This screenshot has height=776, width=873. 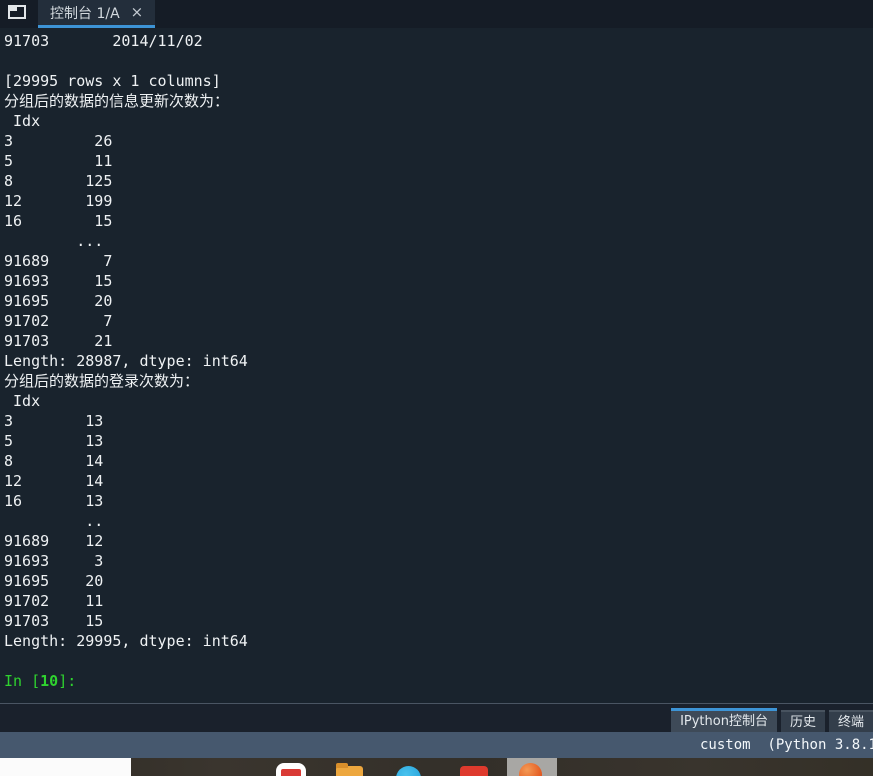 What do you see at coordinates (54, 461) in the screenshot?
I see `console-output-line: 8 14` at bounding box center [54, 461].